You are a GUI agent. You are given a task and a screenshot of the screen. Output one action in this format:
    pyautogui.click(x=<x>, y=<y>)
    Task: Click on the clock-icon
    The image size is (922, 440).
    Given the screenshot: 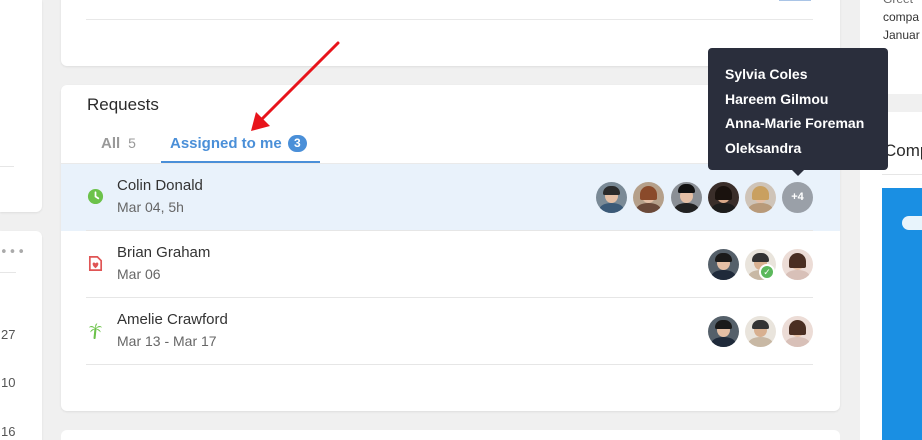 What is the action you would take?
    pyautogui.click(x=95, y=196)
    